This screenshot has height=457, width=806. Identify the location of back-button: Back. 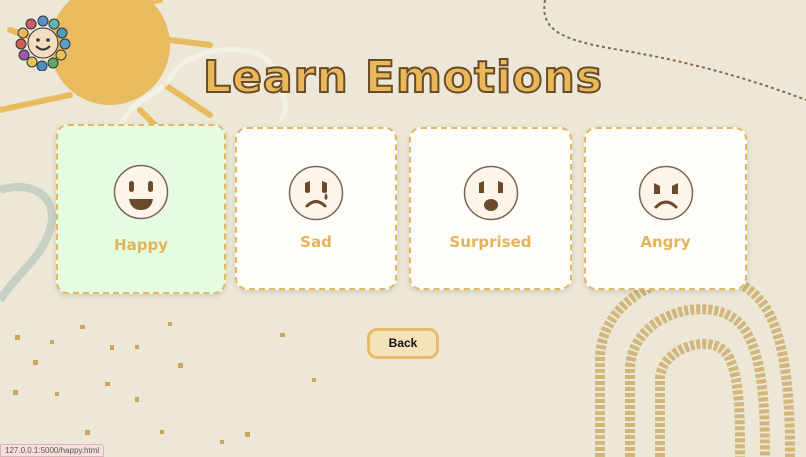
(403, 343).